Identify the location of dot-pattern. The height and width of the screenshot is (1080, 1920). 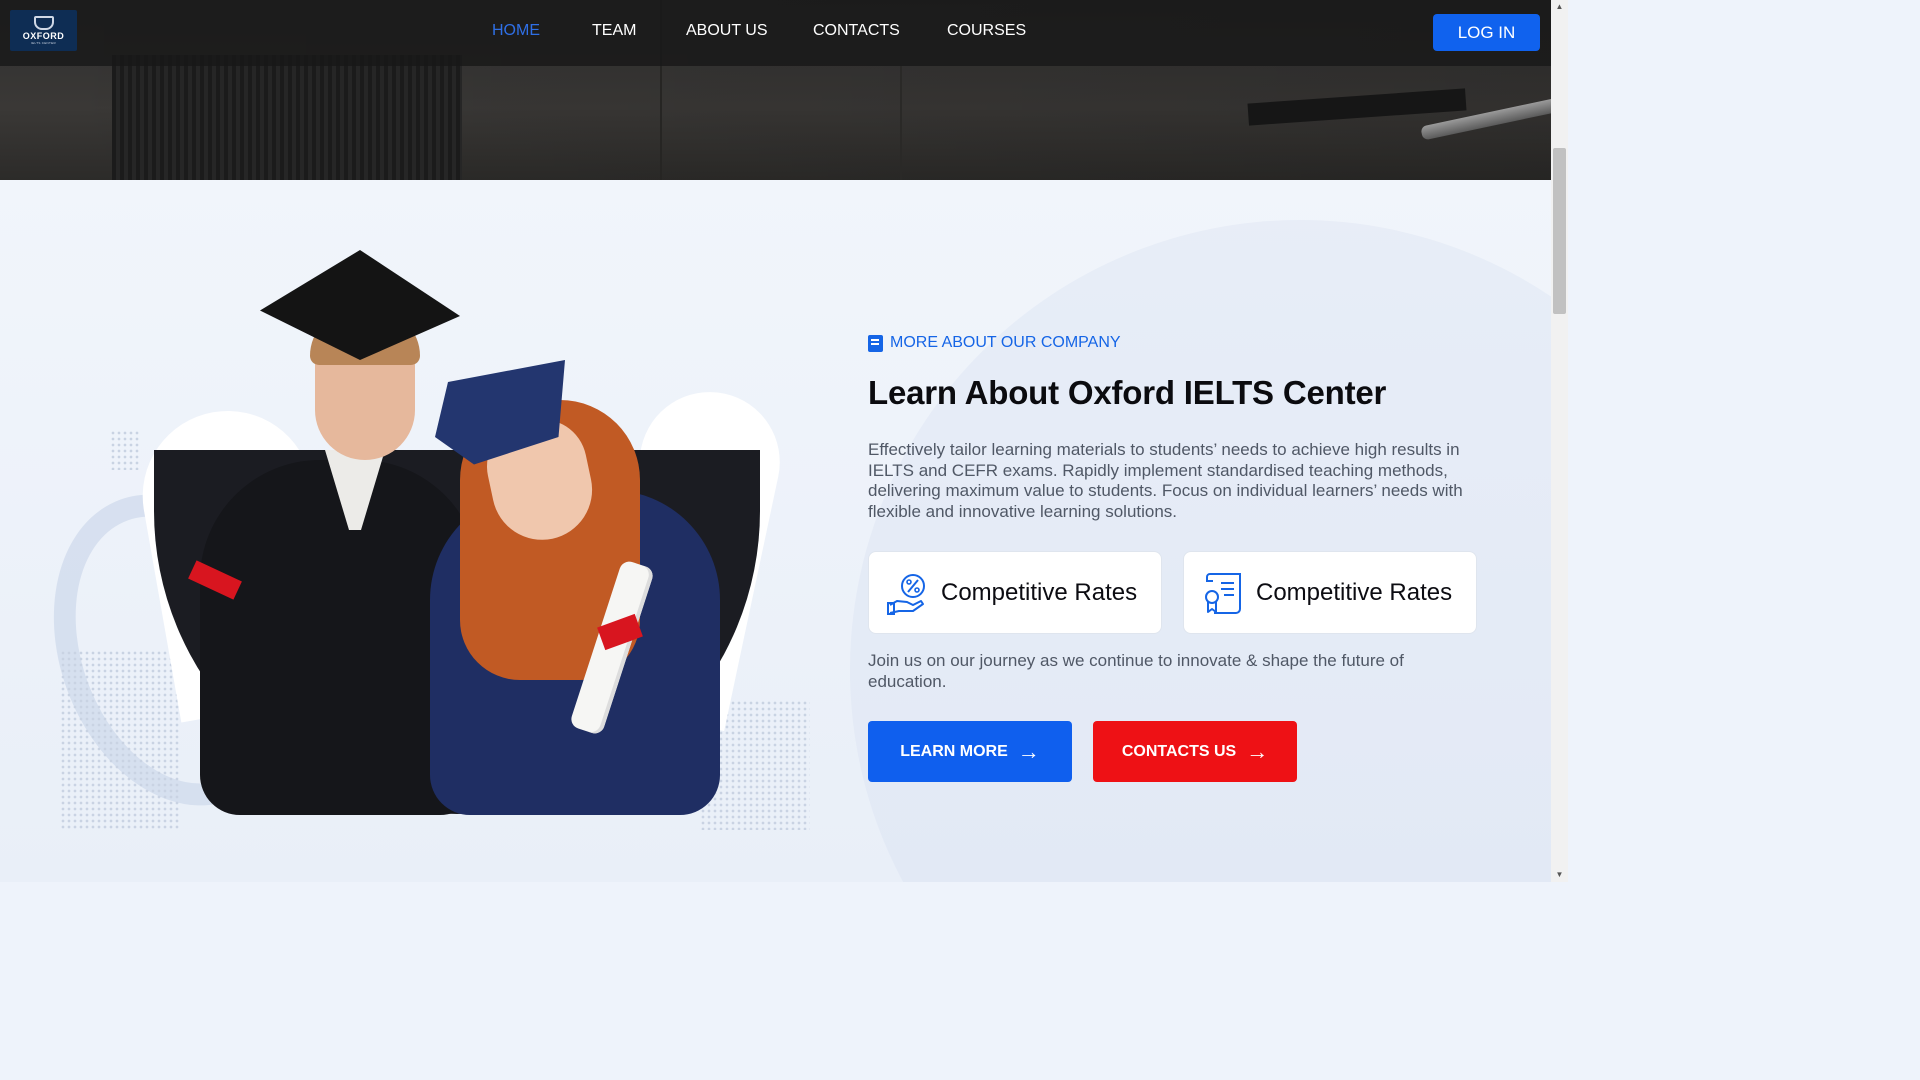
(125, 450).